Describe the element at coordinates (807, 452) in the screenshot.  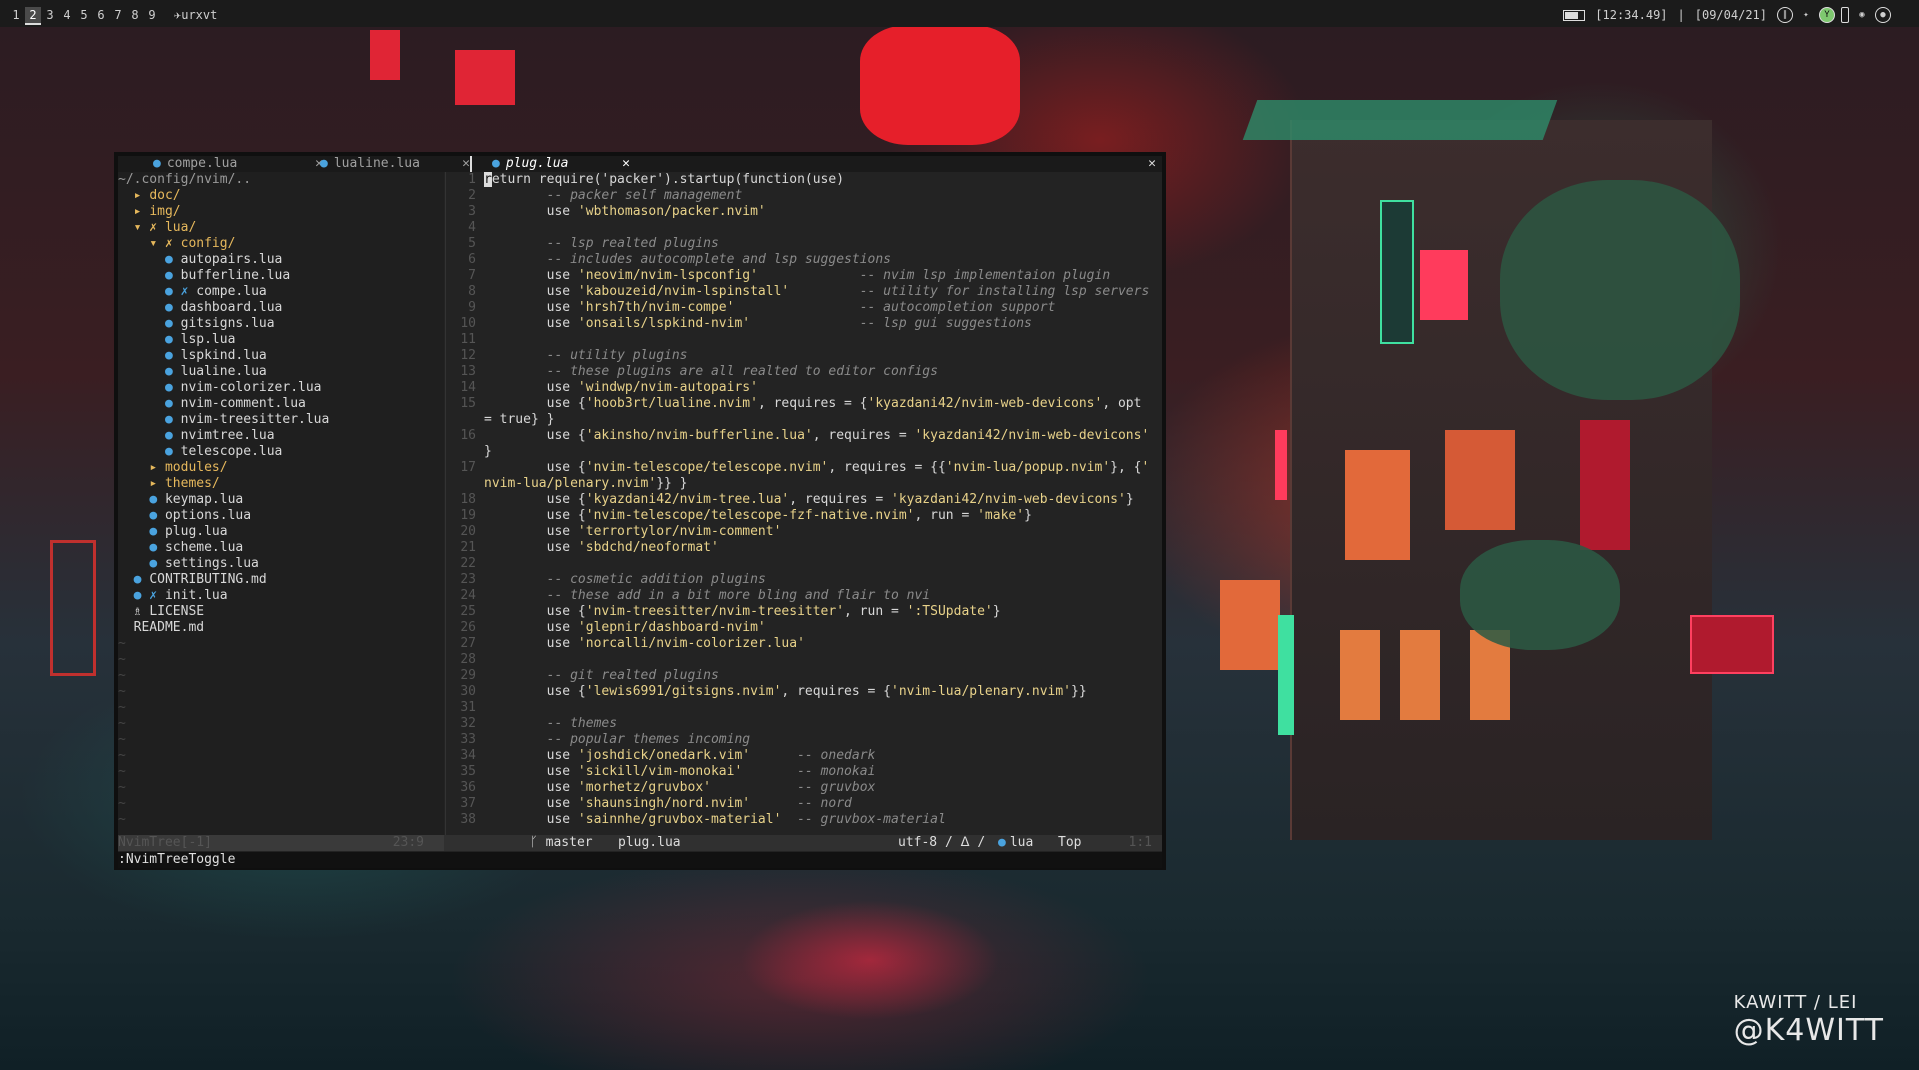
I see `code-line: }` at that location.